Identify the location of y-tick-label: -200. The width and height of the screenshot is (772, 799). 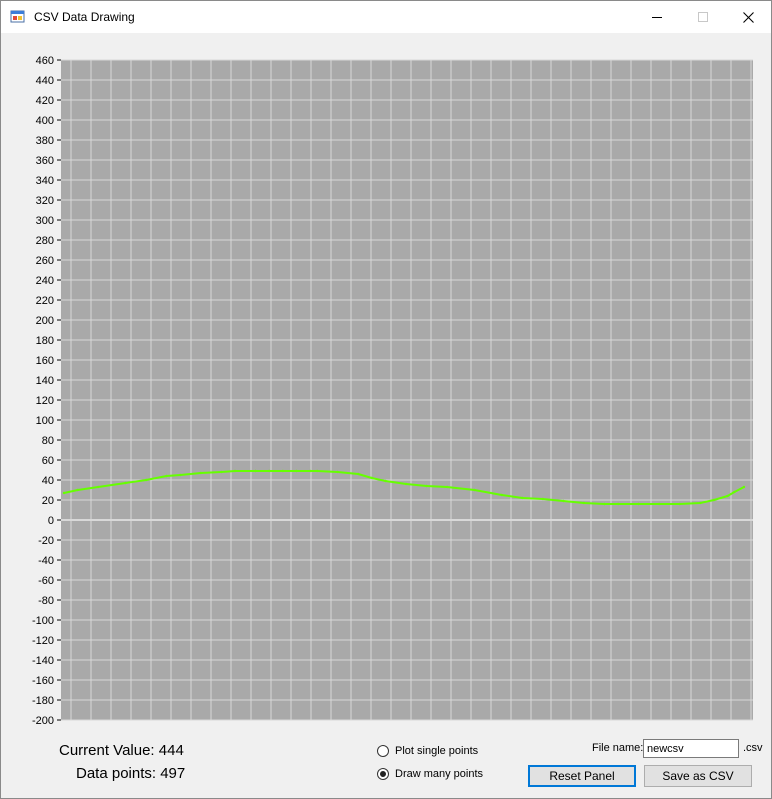
(43, 721).